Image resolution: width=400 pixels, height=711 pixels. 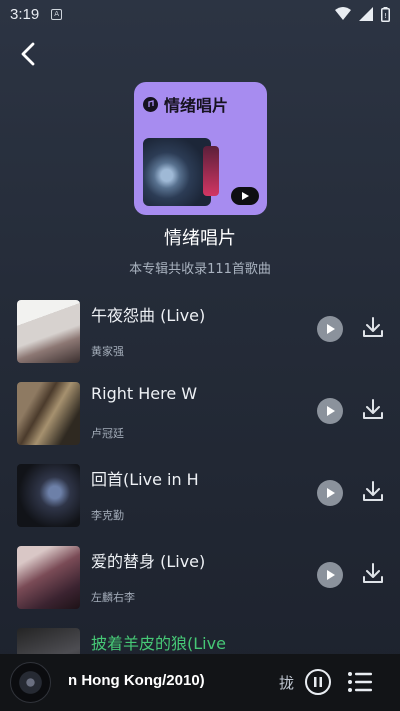 I want to click on song-title: Right Here W, so click(x=144, y=393).